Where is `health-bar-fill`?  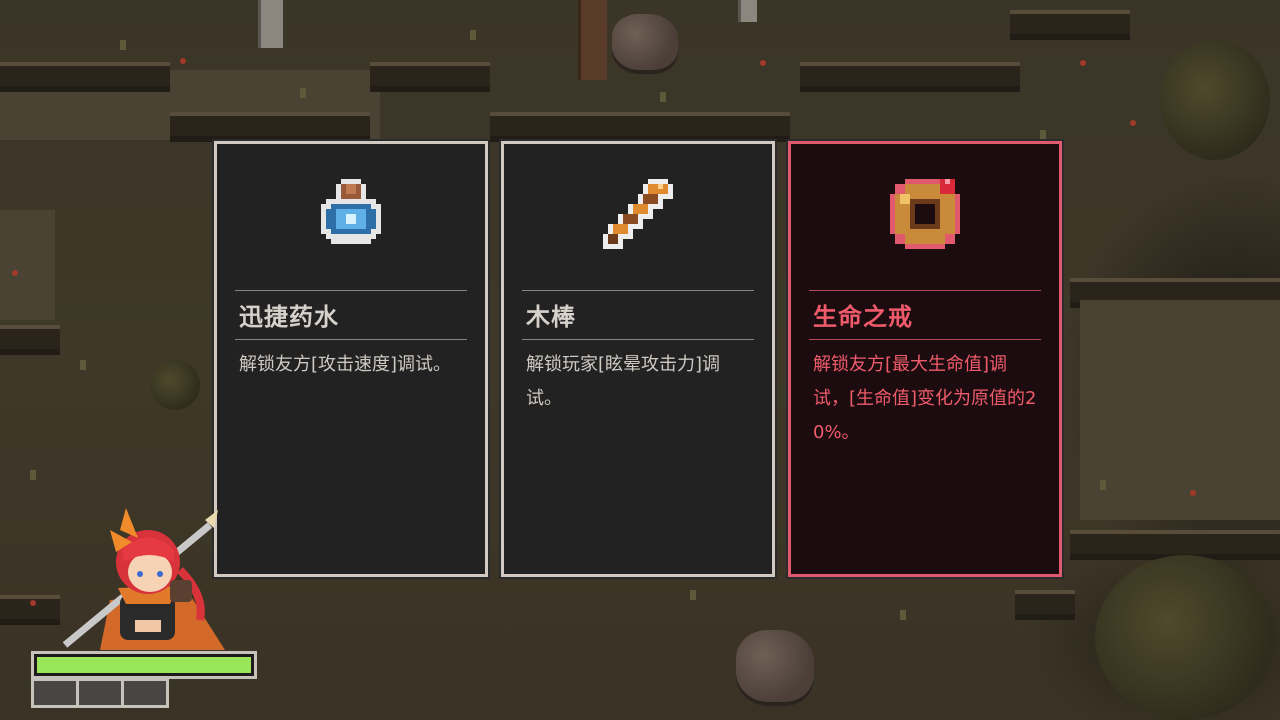 health-bar-fill is located at coordinates (144, 665).